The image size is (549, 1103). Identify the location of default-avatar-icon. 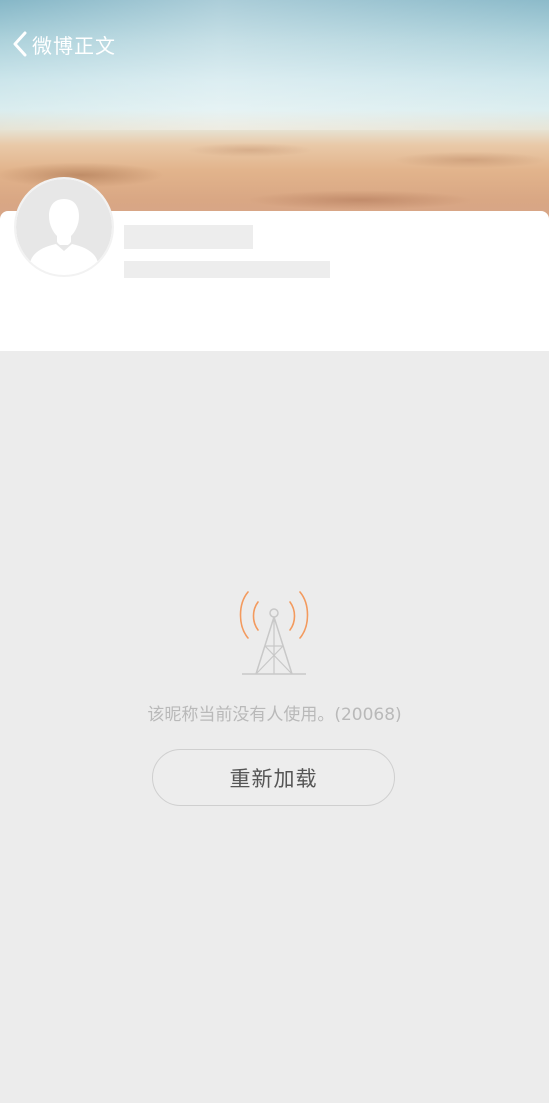
(64, 227).